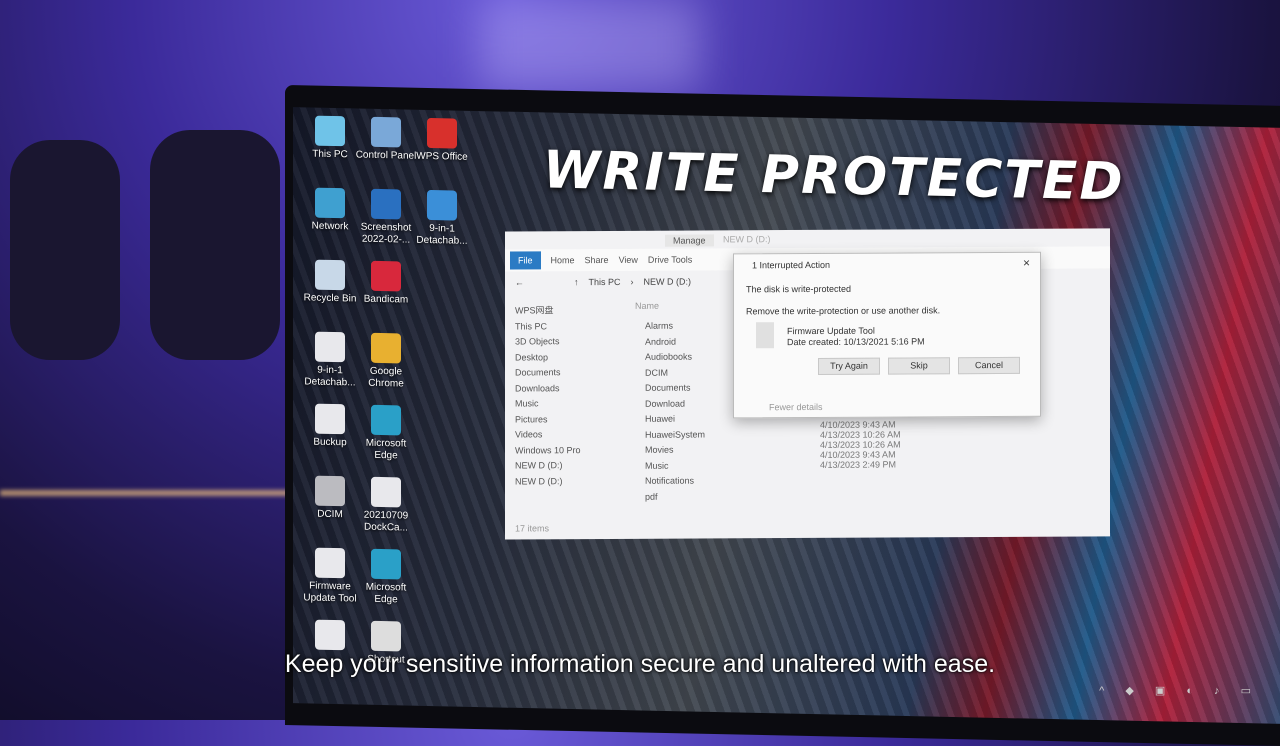 Image resolution: width=1280 pixels, height=746 pixels. What do you see at coordinates (330, 636) in the screenshot?
I see `desktop-icon` at bounding box center [330, 636].